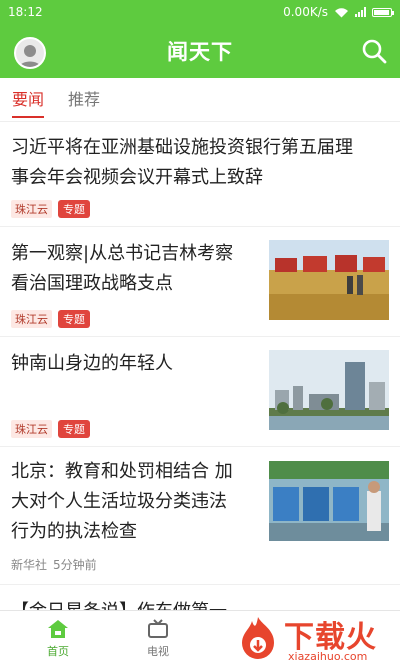 Image resolution: width=400 pixels, height=666 pixels. Describe the element at coordinates (122, 501) in the screenshot. I see `news-headline: 北京：教育和处罚相结合 加 大对个人生活垃圾分类违法 行为的执法检查` at that location.